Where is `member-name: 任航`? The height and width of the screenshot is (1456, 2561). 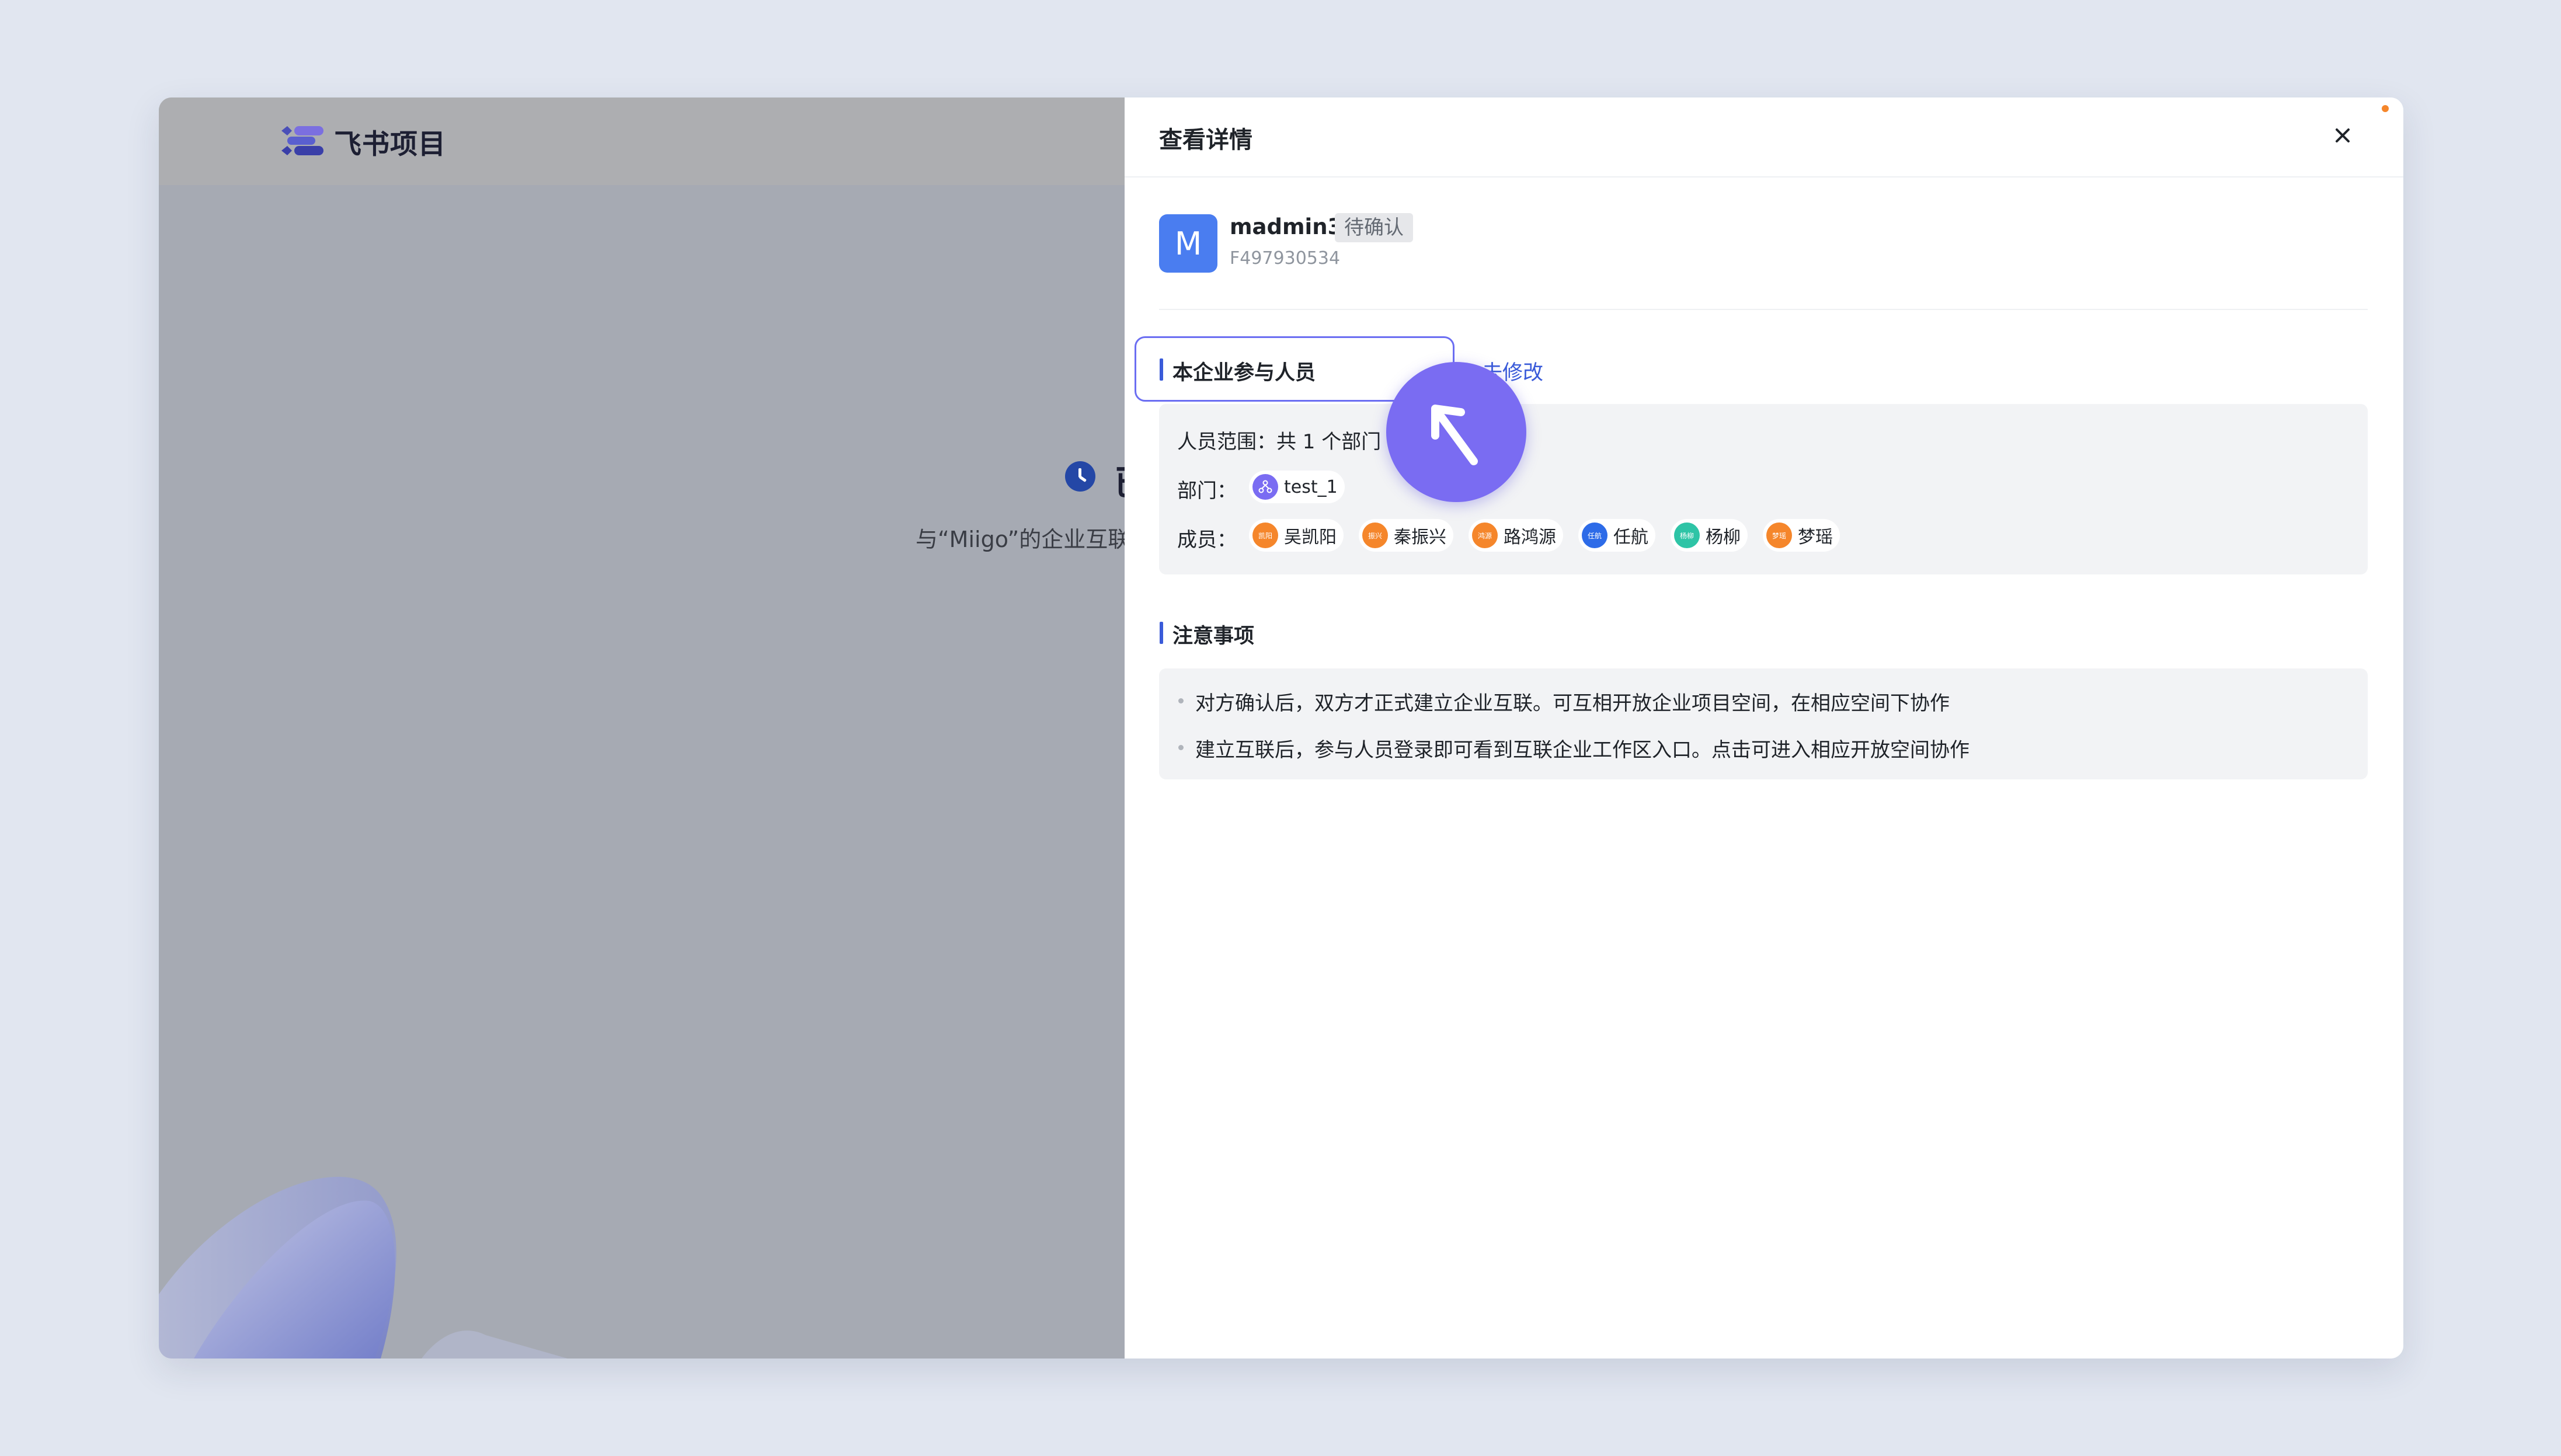 member-name: 任航 is located at coordinates (1630, 537).